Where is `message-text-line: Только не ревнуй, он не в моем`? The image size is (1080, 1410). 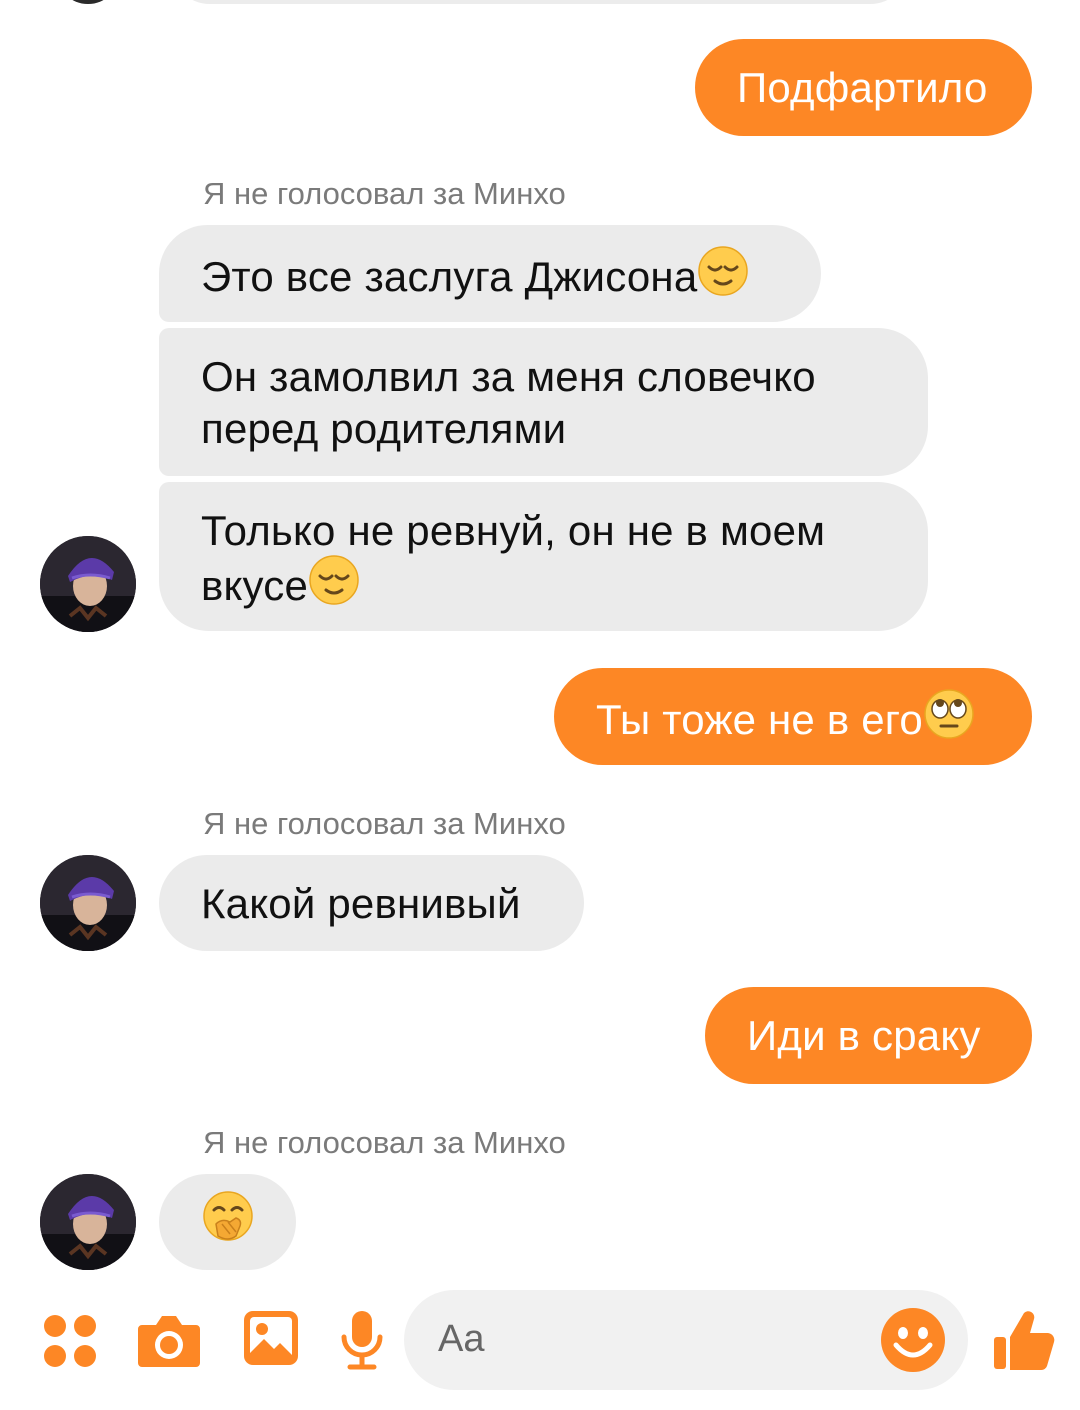
message-text-line: Только не ревнуй, он не в моем is located at coordinates (513, 530).